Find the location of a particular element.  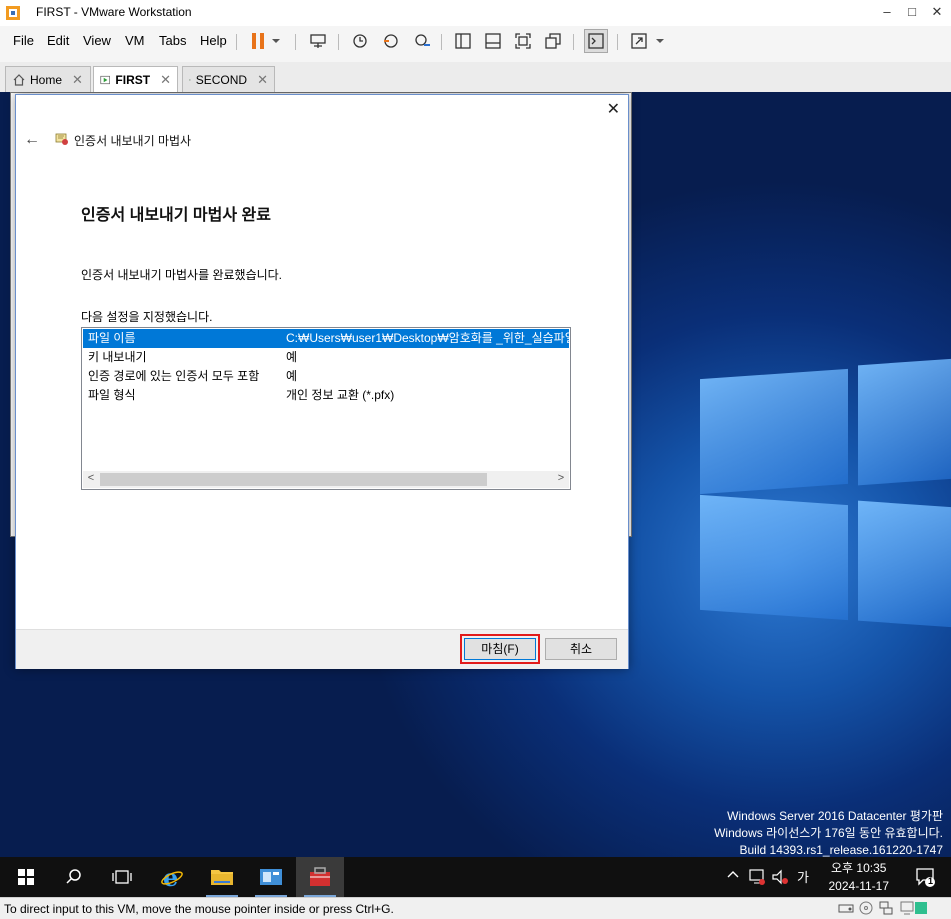

task-view-icon is located at coordinates (122, 877).